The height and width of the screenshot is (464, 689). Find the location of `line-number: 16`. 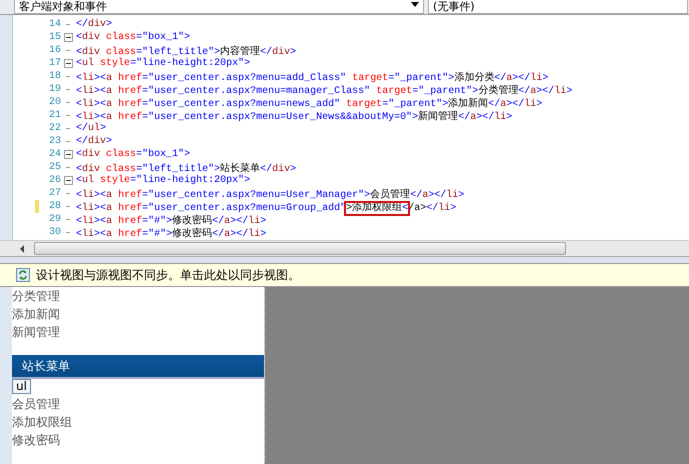

line-number: 16 is located at coordinates (55, 50).